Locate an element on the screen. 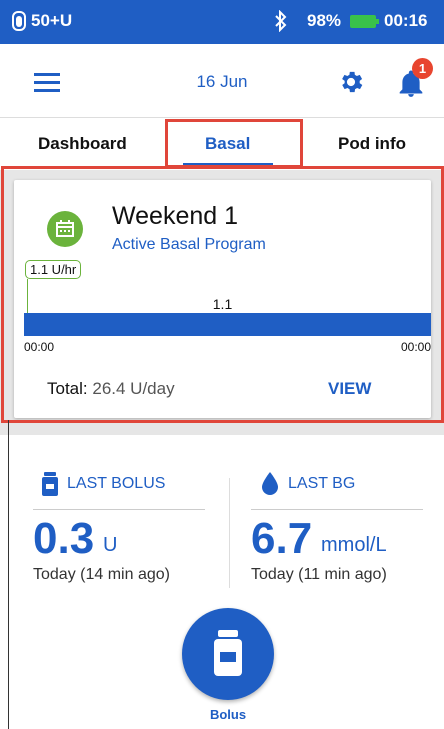  bolus-vial-icon is located at coordinates (228, 655).